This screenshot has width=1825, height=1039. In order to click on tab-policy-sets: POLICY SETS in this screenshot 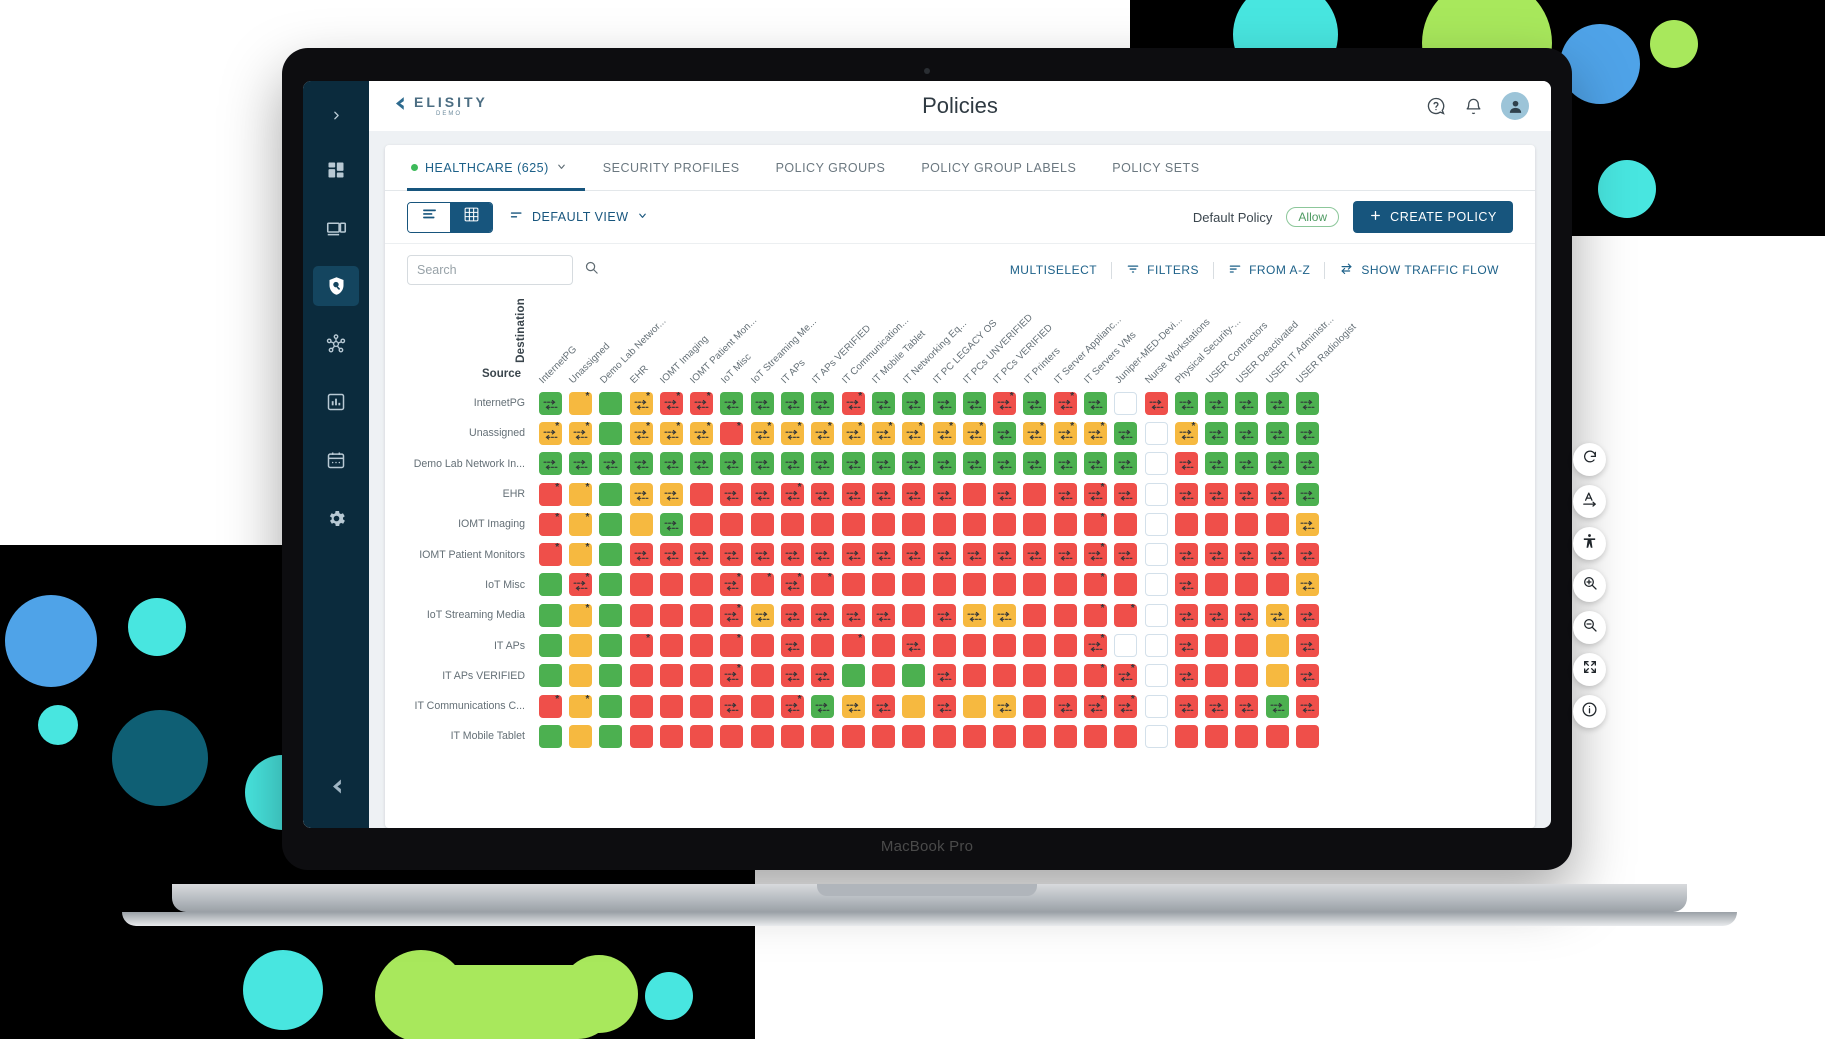, I will do `click(1155, 167)`.